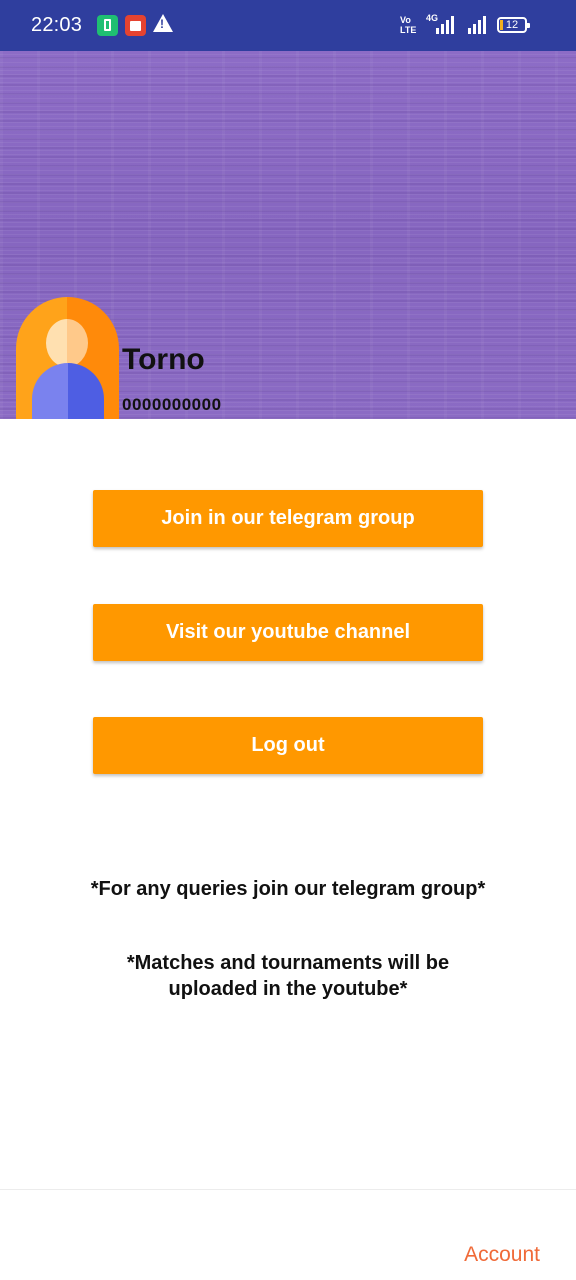 The height and width of the screenshot is (1280, 576). What do you see at coordinates (67, 343) in the screenshot?
I see `avatar-head-icon` at bounding box center [67, 343].